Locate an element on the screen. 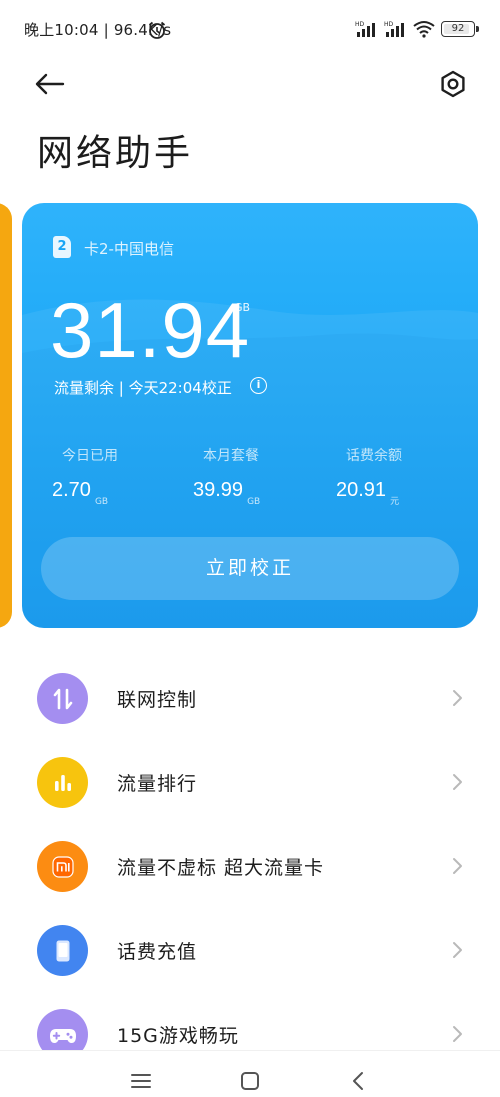 The image size is (500, 1097). signal-icon: HD is located at coordinates (365, 29).